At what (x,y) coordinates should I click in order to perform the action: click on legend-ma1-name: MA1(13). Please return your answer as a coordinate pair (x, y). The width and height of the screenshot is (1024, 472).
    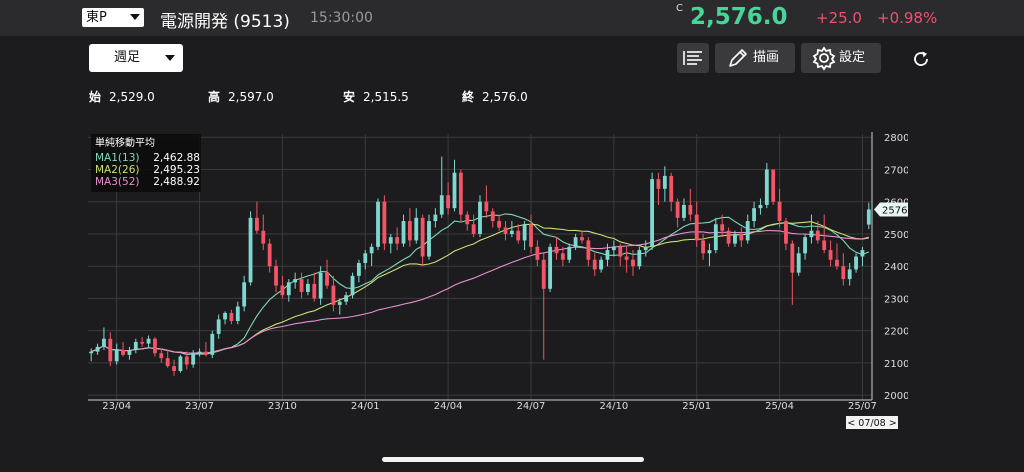
    Looking at the image, I should click on (117, 158).